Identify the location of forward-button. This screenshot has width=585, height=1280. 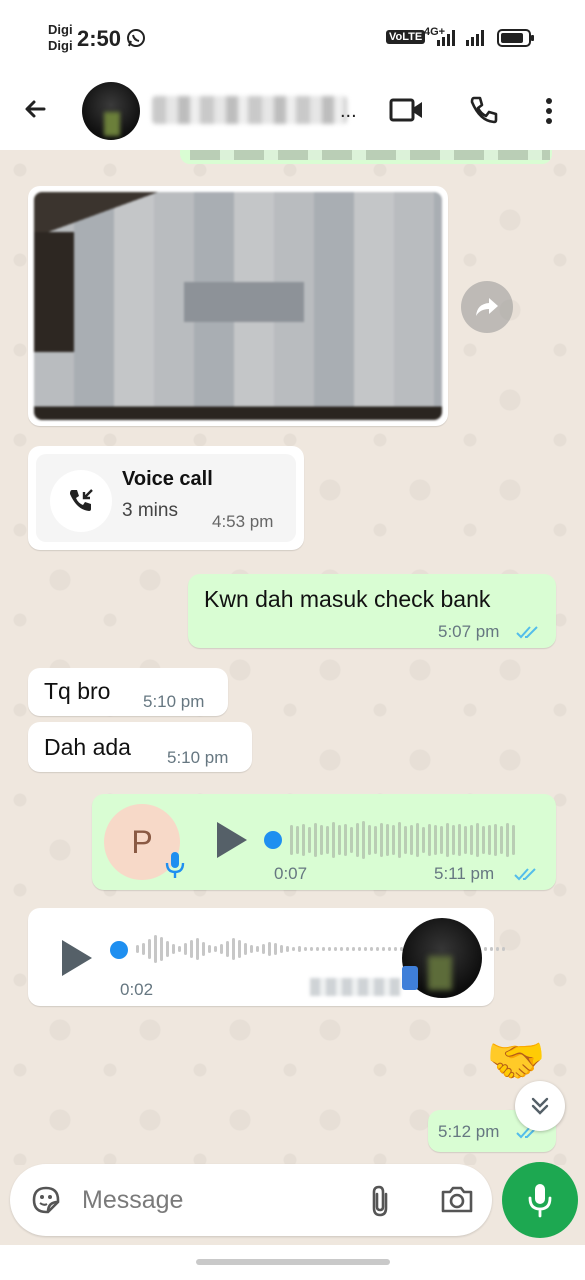
(487, 307).